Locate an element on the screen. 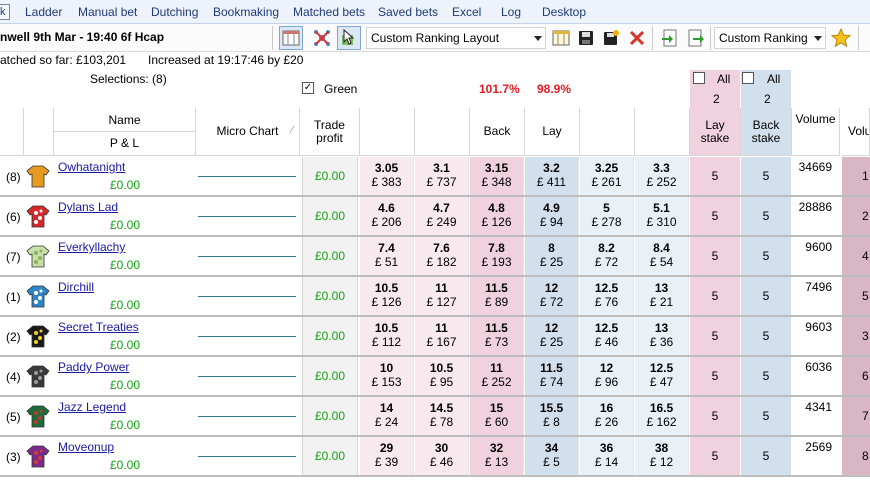 This screenshot has width=870, height=481. lay-price-cell: 13 £ 36 is located at coordinates (662, 336).